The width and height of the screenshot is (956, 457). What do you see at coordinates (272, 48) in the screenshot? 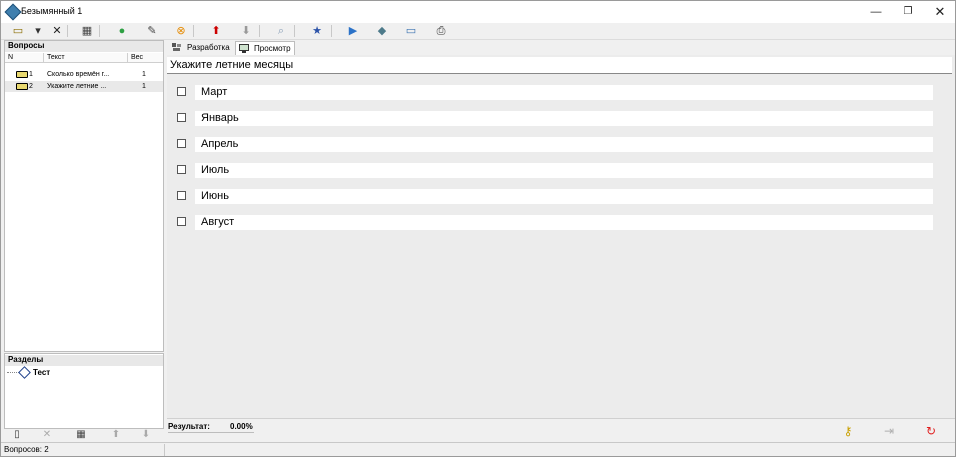
I see `tab-label: Просмотр` at bounding box center [272, 48].